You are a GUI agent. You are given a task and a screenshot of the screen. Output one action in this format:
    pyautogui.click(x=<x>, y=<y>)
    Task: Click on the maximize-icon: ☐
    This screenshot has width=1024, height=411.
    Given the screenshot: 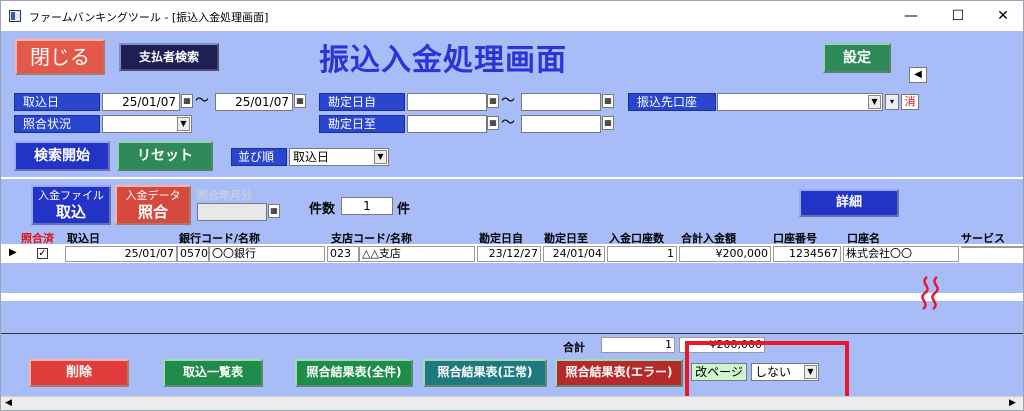 What is the action you would take?
    pyautogui.click(x=958, y=16)
    